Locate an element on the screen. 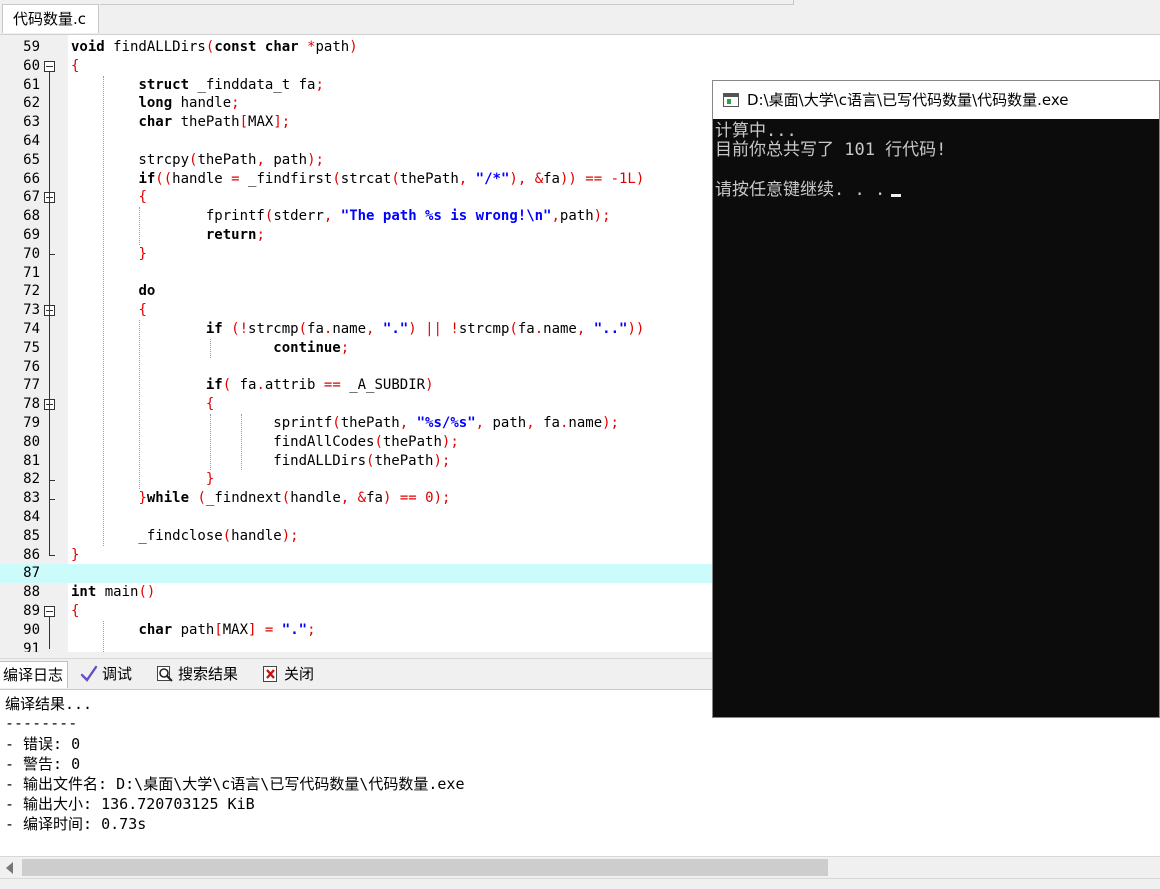 The image size is (1160, 889). tab-close: 关闭 is located at coordinates (288, 674).